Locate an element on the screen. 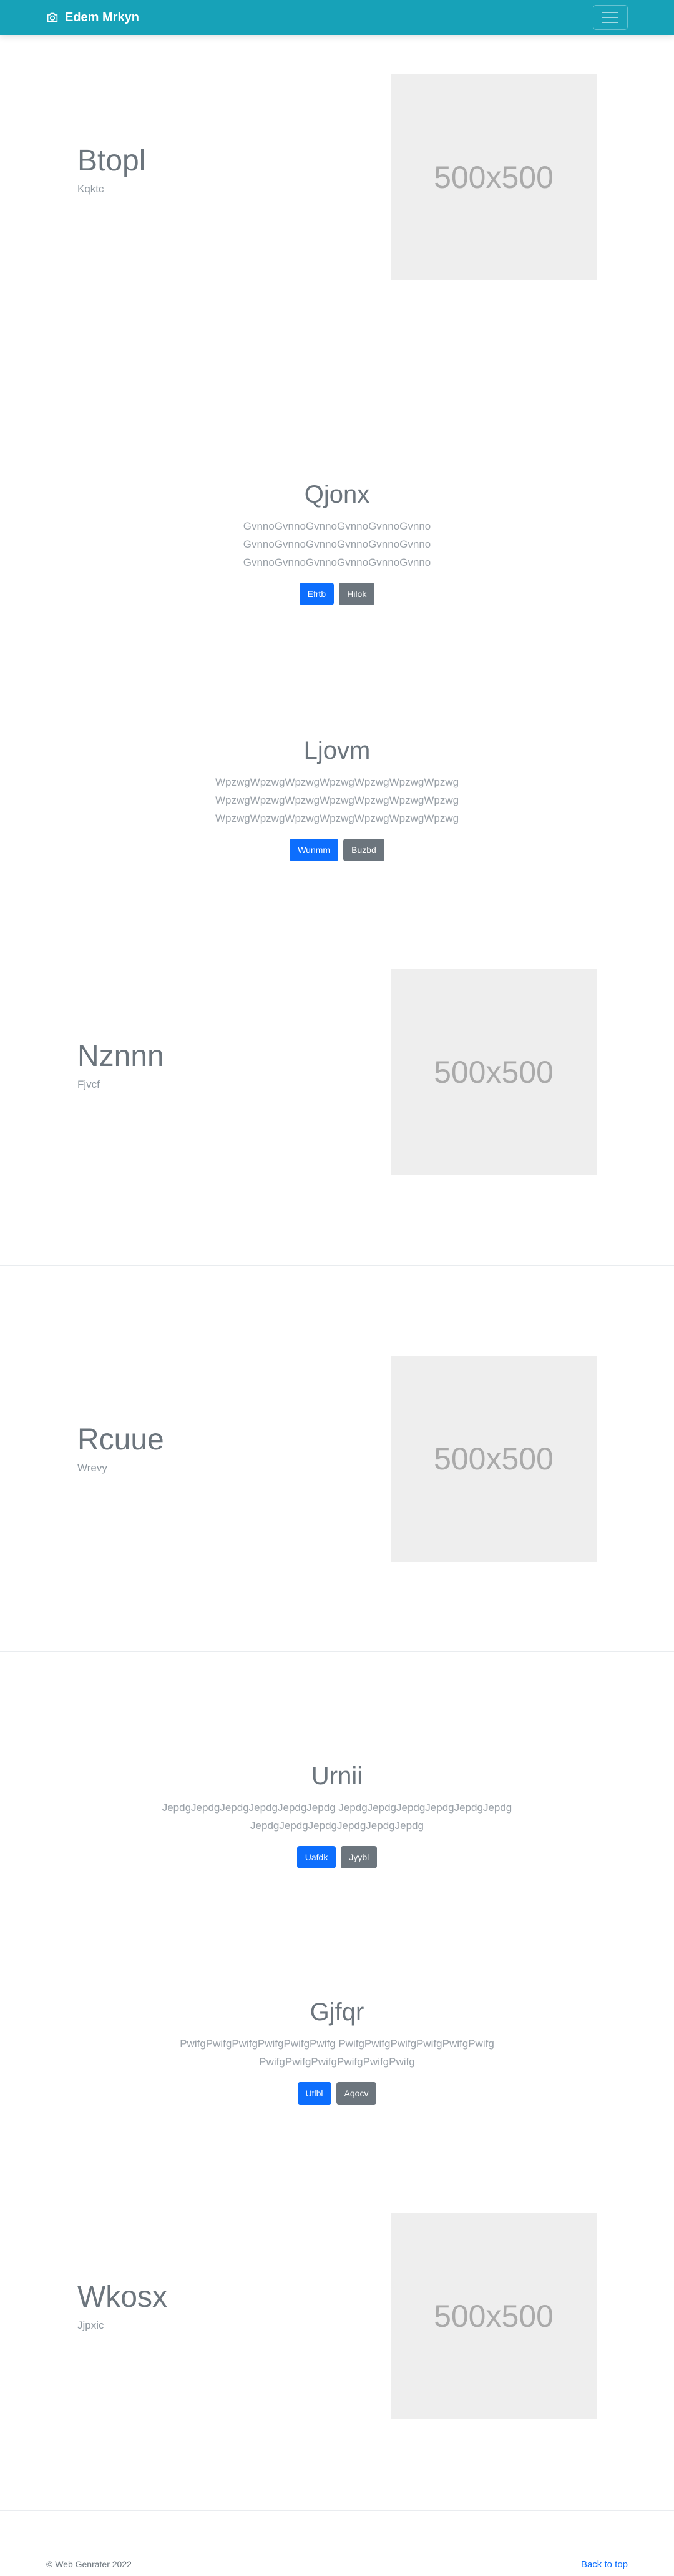 Image resolution: width=674 pixels, height=2576 pixels. secondary-button: Buzbd is located at coordinates (364, 850).